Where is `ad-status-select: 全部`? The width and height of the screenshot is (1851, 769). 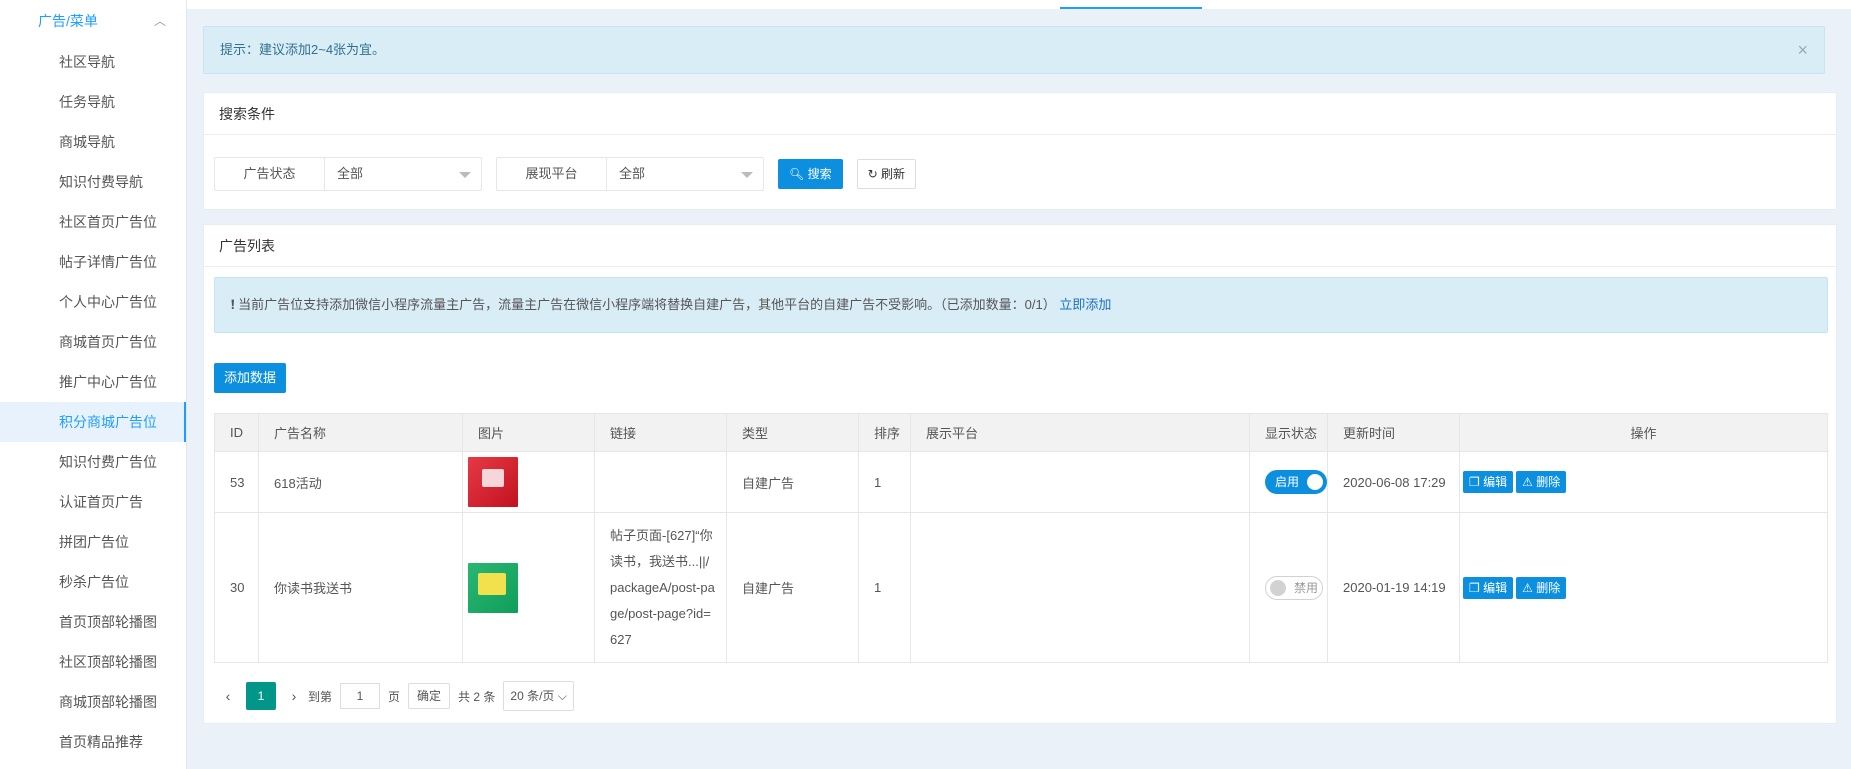 ad-status-select: 全部 is located at coordinates (403, 174).